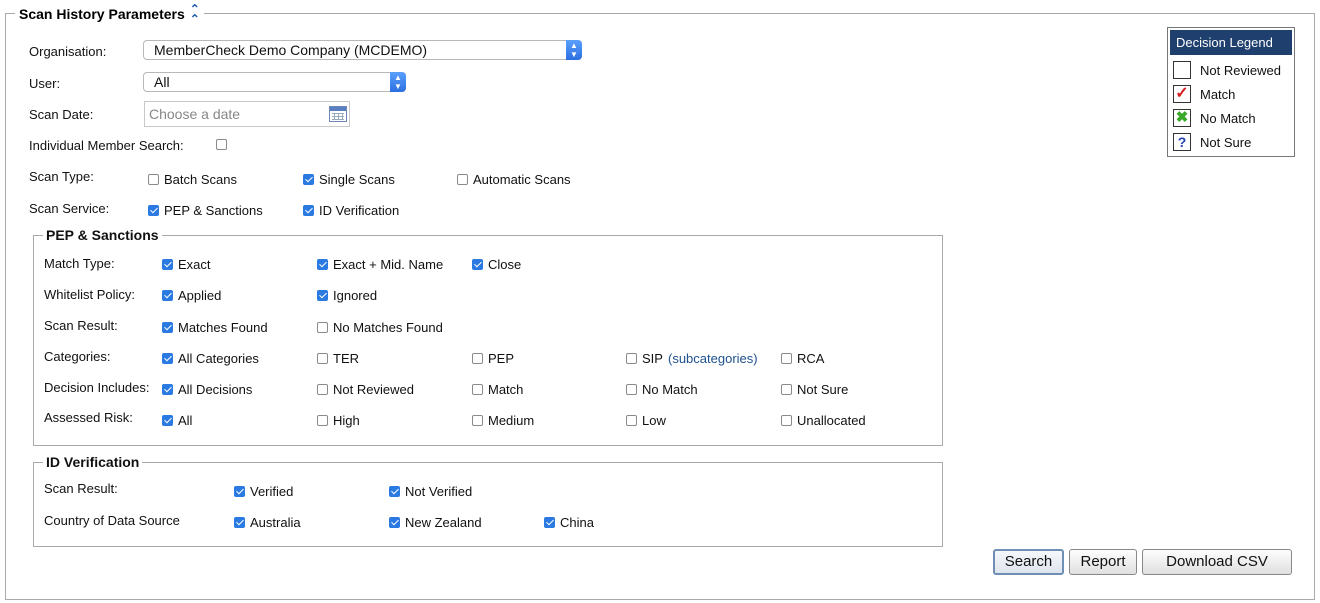  Describe the element at coordinates (786, 389) in the screenshot. I see `not-sure-checkbox` at that location.